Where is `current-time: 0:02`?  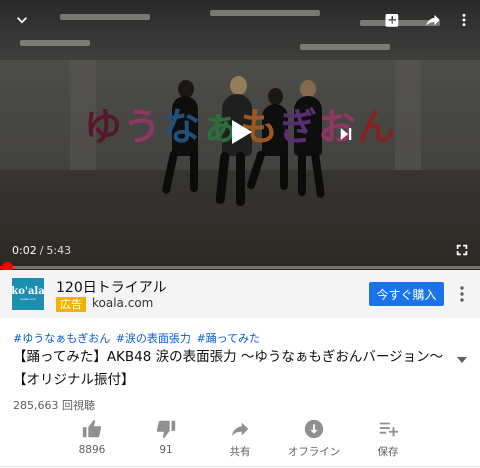 current-time: 0:02 is located at coordinates (24, 250).